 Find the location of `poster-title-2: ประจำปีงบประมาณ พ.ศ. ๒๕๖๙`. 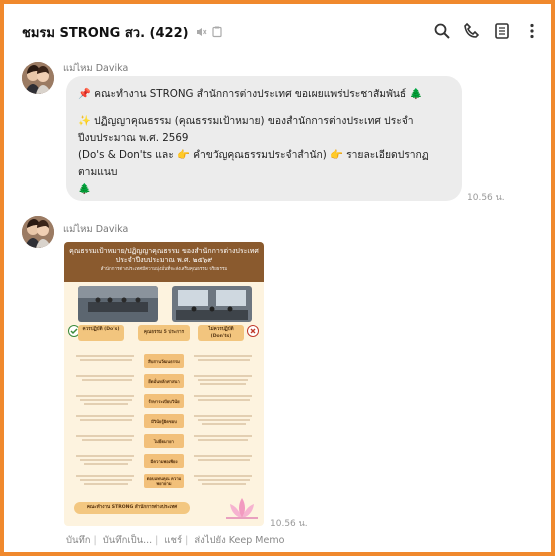

poster-title-2: ประจำปีงบประมาณ พ.ศ. ๒๕๖๙ is located at coordinates (164, 260).